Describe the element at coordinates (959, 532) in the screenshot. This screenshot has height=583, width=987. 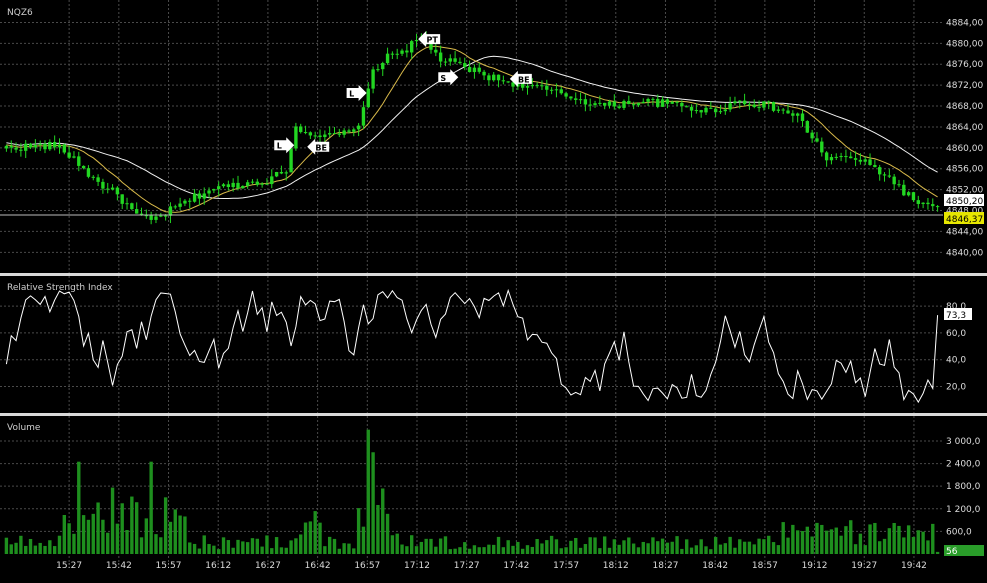
I see `volume-tick-label: 600,0` at that location.